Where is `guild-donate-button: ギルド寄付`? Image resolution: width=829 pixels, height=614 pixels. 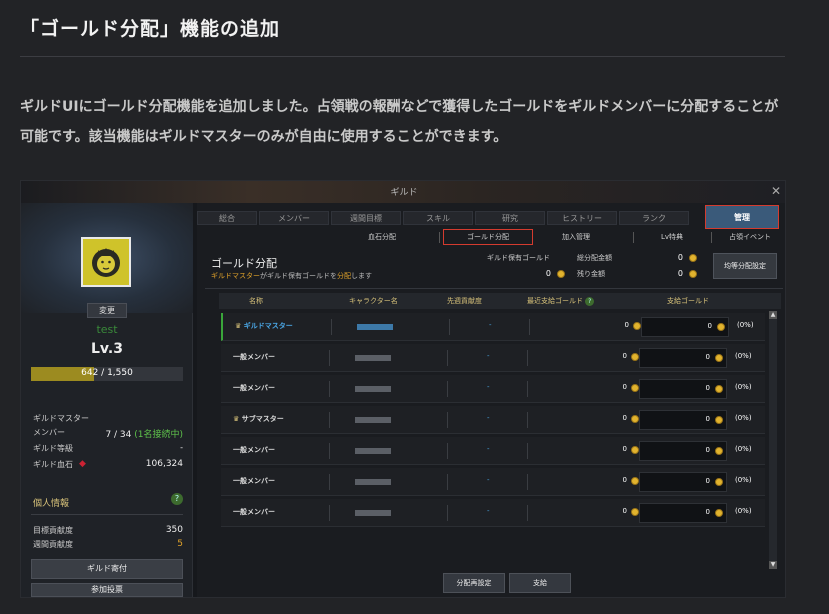 guild-donate-button: ギルド寄付 is located at coordinates (107, 569).